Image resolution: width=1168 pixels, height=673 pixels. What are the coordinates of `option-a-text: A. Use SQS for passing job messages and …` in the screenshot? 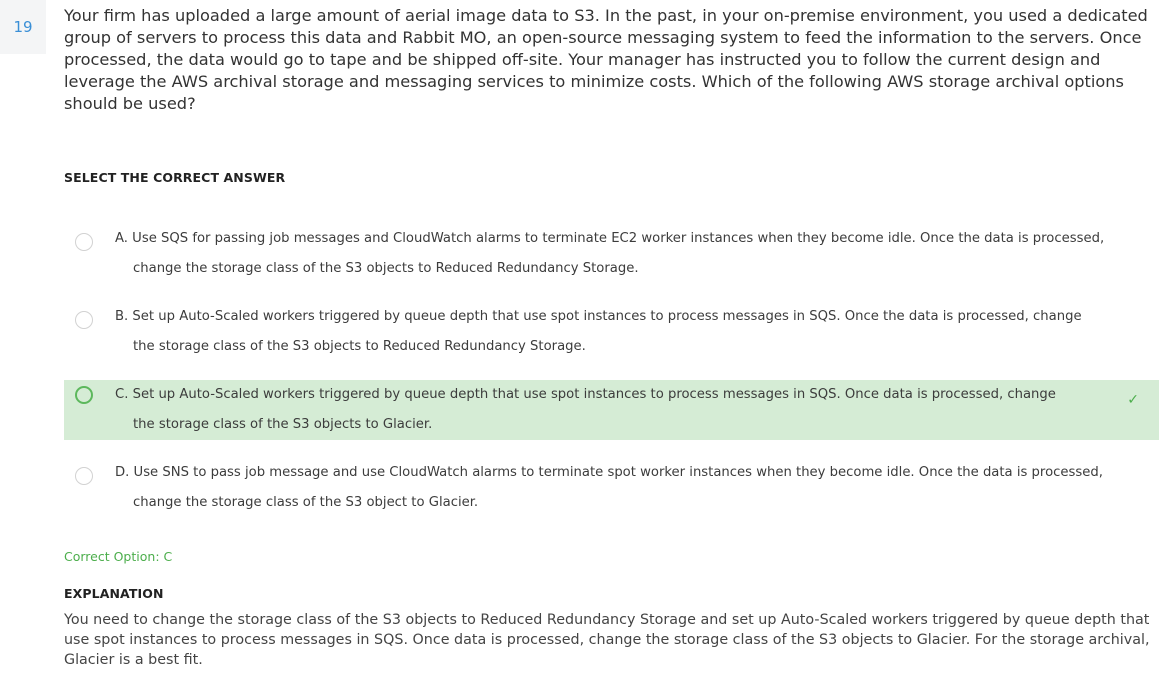 It's located at (610, 253).